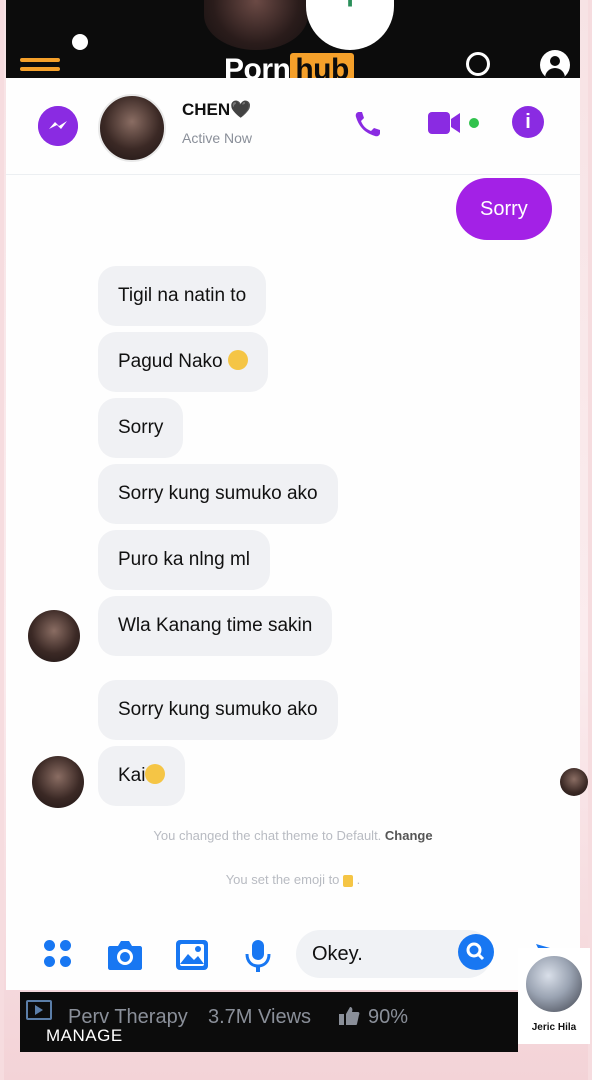  What do you see at coordinates (40, 68) in the screenshot?
I see `hamburger-menu-icon` at bounding box center [40, 68].